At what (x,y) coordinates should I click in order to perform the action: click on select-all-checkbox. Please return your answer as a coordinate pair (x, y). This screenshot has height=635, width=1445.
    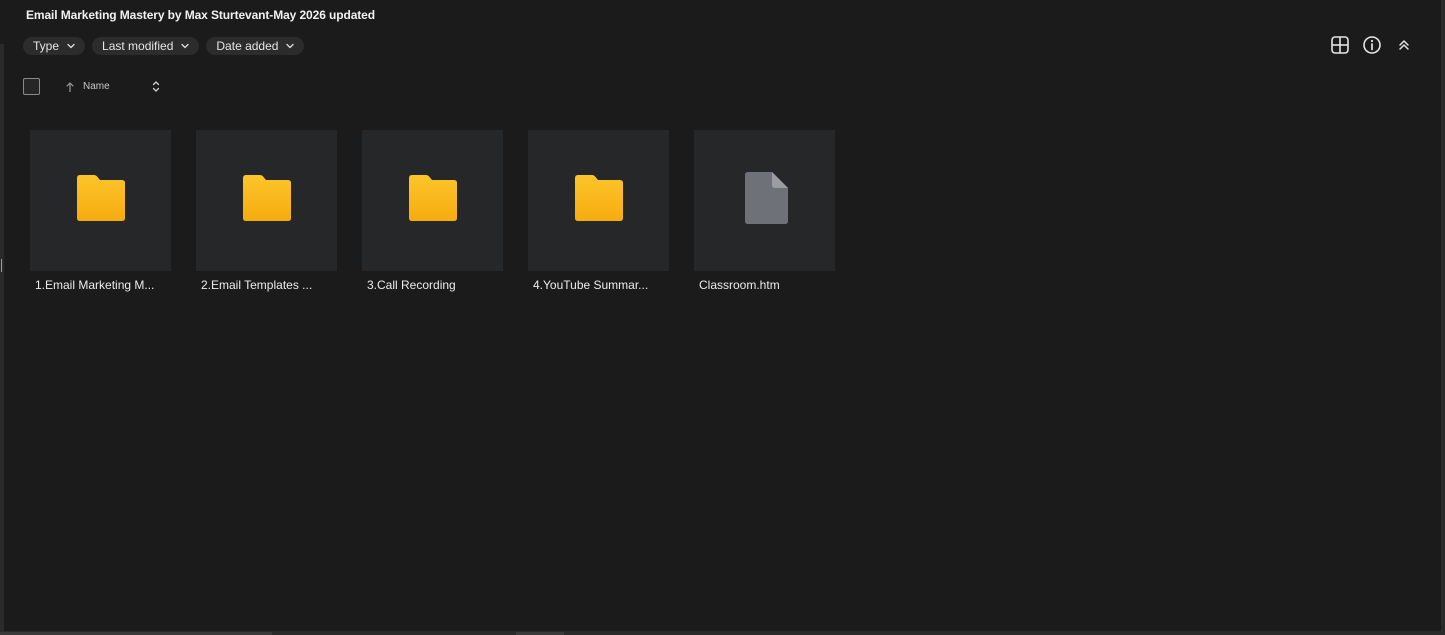
    Looking at the image, I should click on (31, 86).